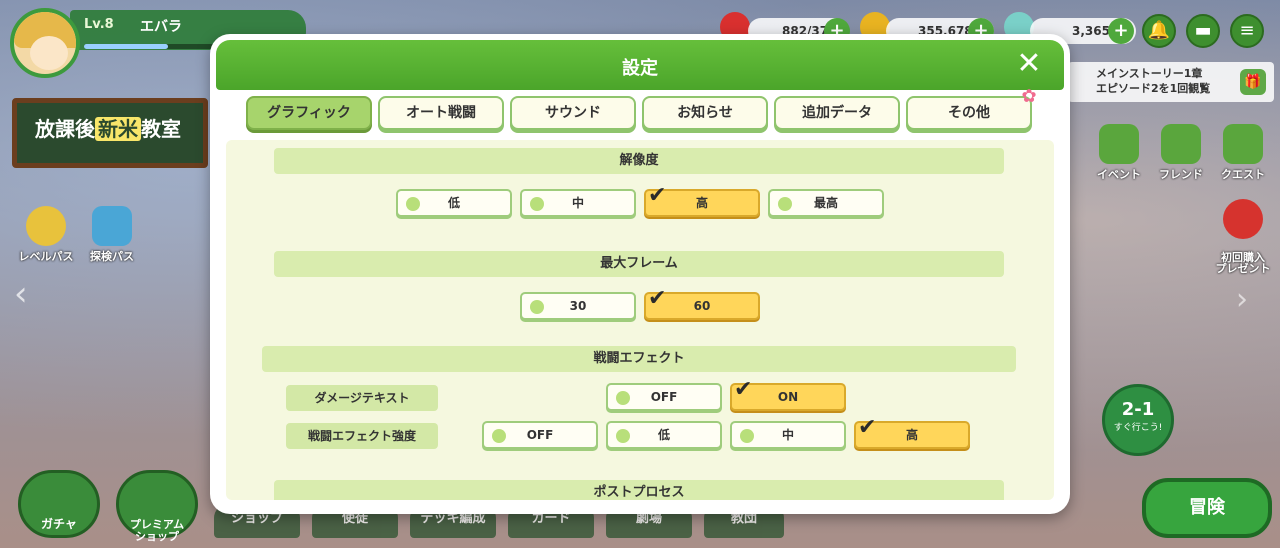  I want to click on tab-other-label: その他, so click(969, 113).